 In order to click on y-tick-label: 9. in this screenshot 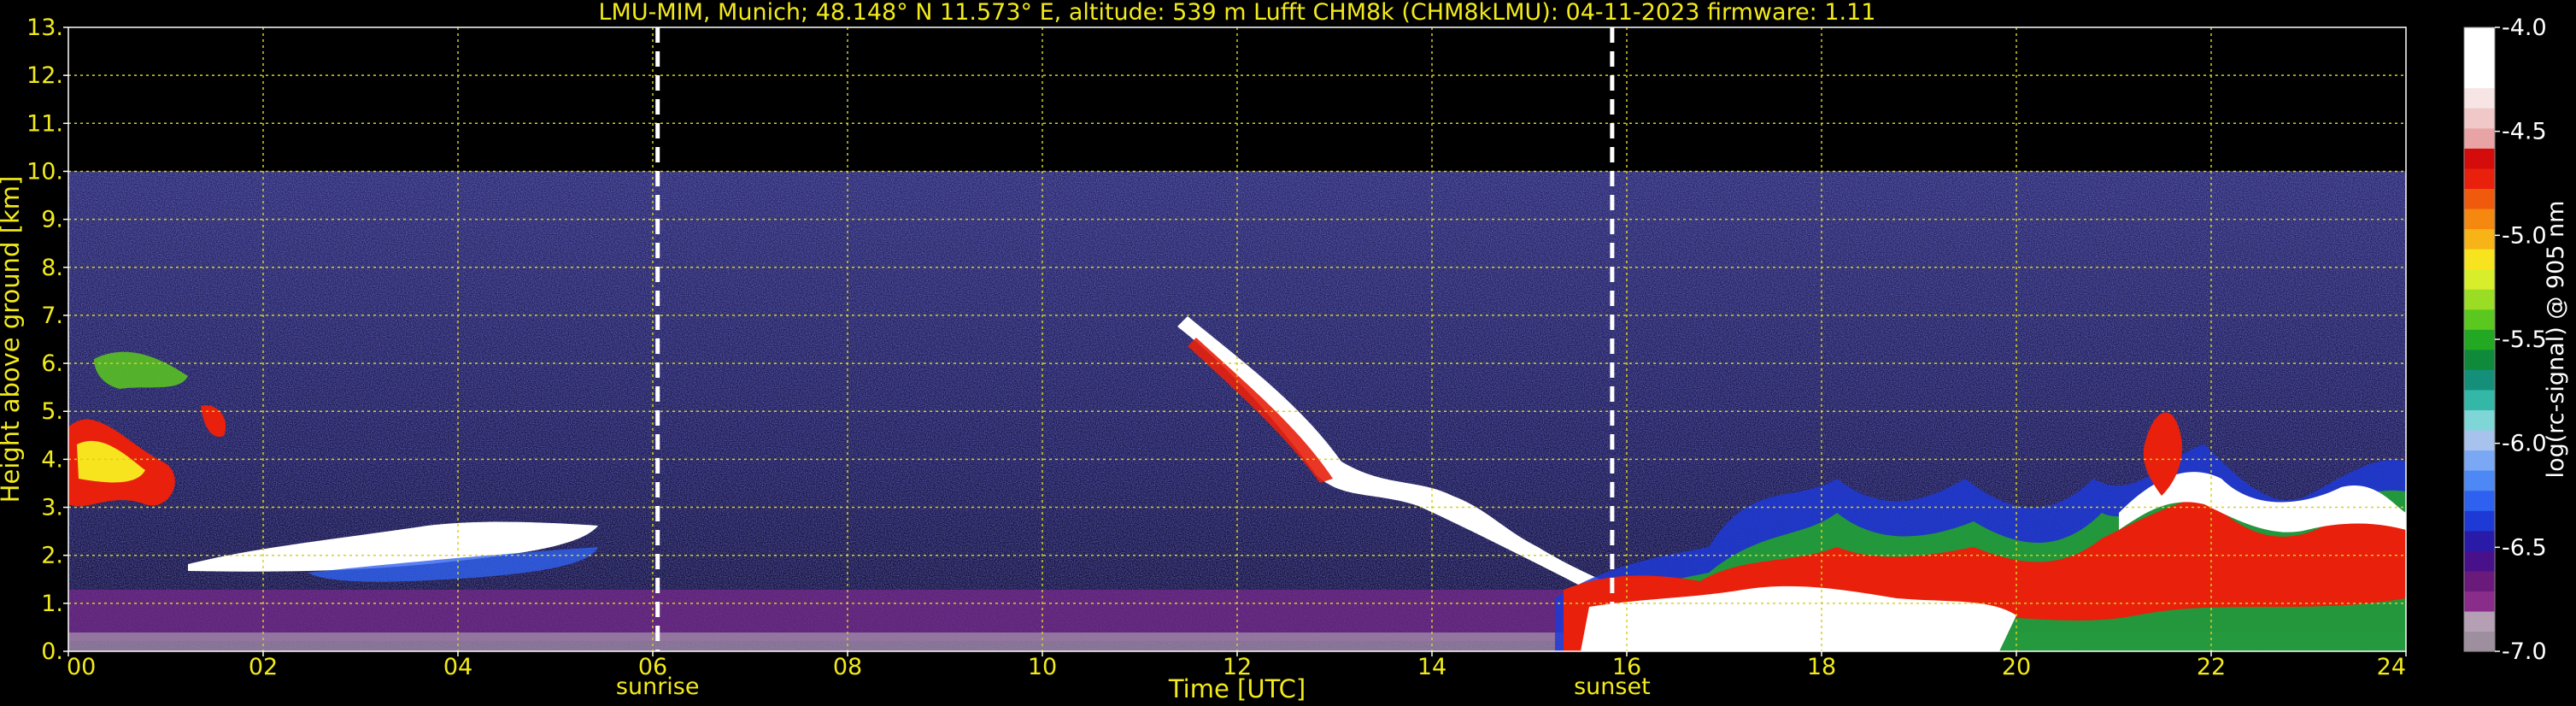, I will do `click(52, 220)`.